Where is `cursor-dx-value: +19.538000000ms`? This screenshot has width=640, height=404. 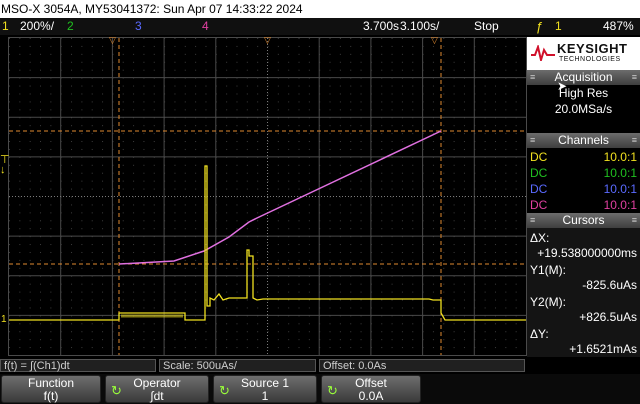 cursor-dx-value: +19.538000000ms is located at coordinates (587, 253).